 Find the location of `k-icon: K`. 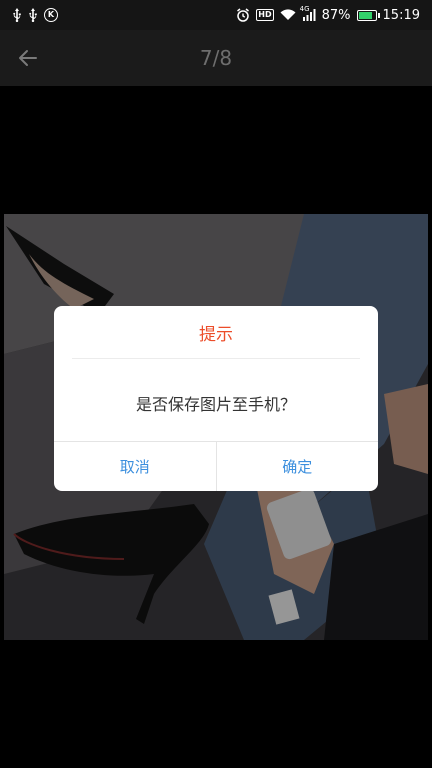

k-icon: K is located at coordinates (51, 15).